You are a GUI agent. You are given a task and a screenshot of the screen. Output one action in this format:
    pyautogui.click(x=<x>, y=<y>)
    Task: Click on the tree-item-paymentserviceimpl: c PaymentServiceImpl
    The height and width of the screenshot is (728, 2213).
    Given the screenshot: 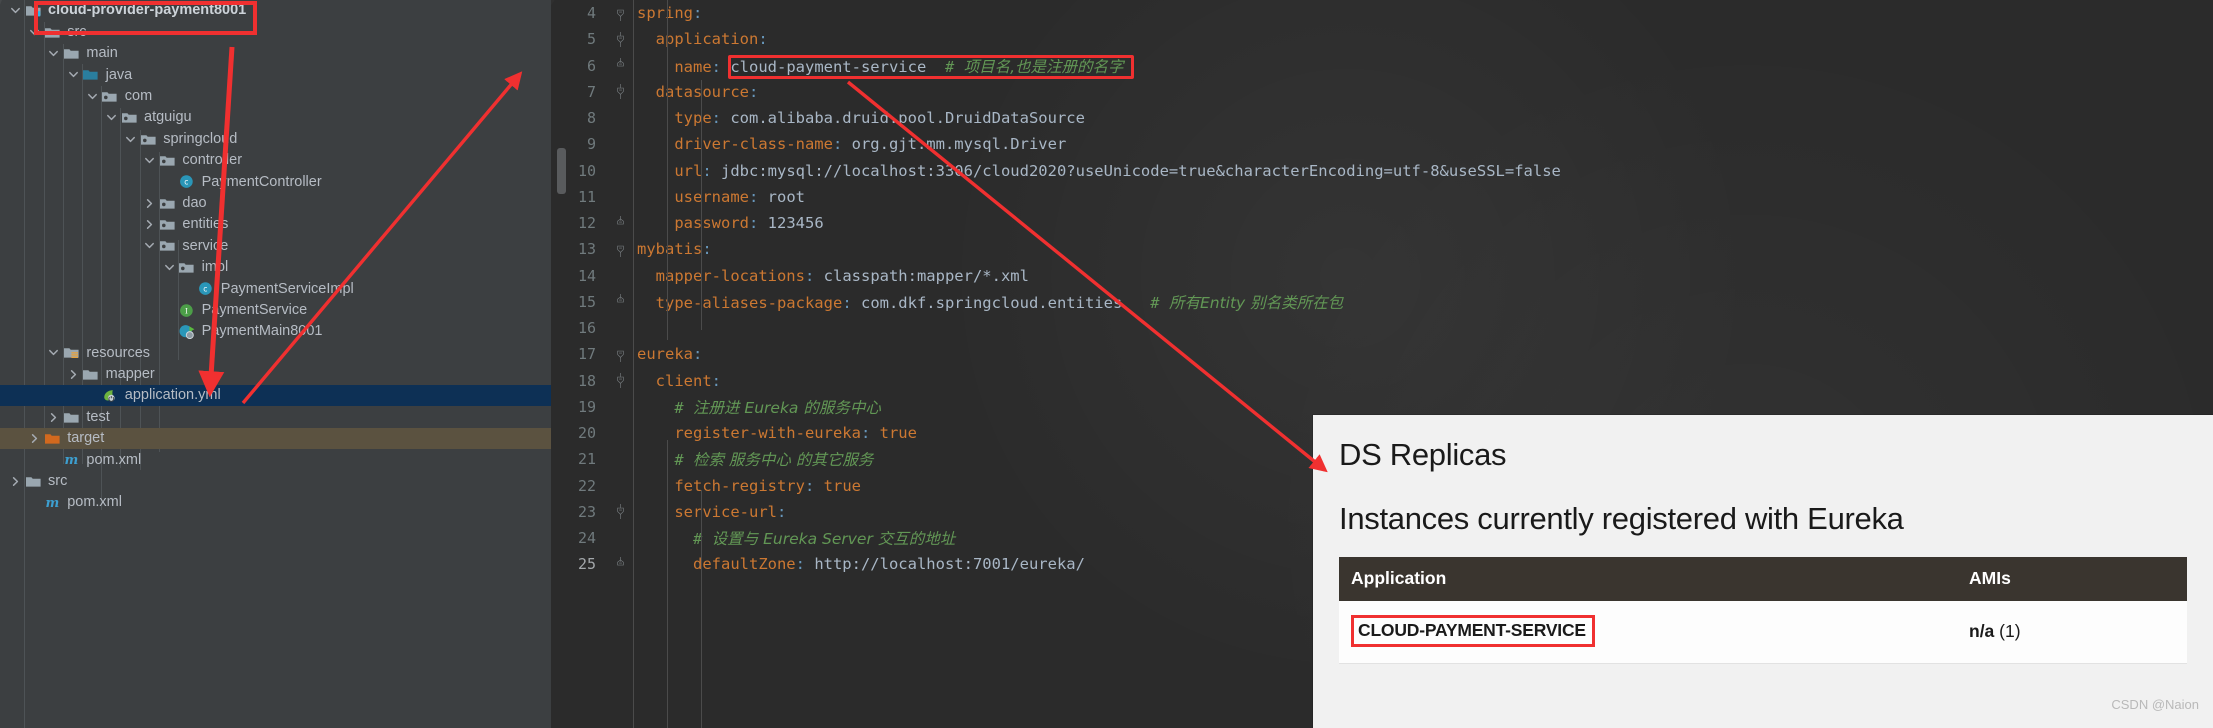 What is the action you would take?
    pyautogui.click(x=275, y=288)
    